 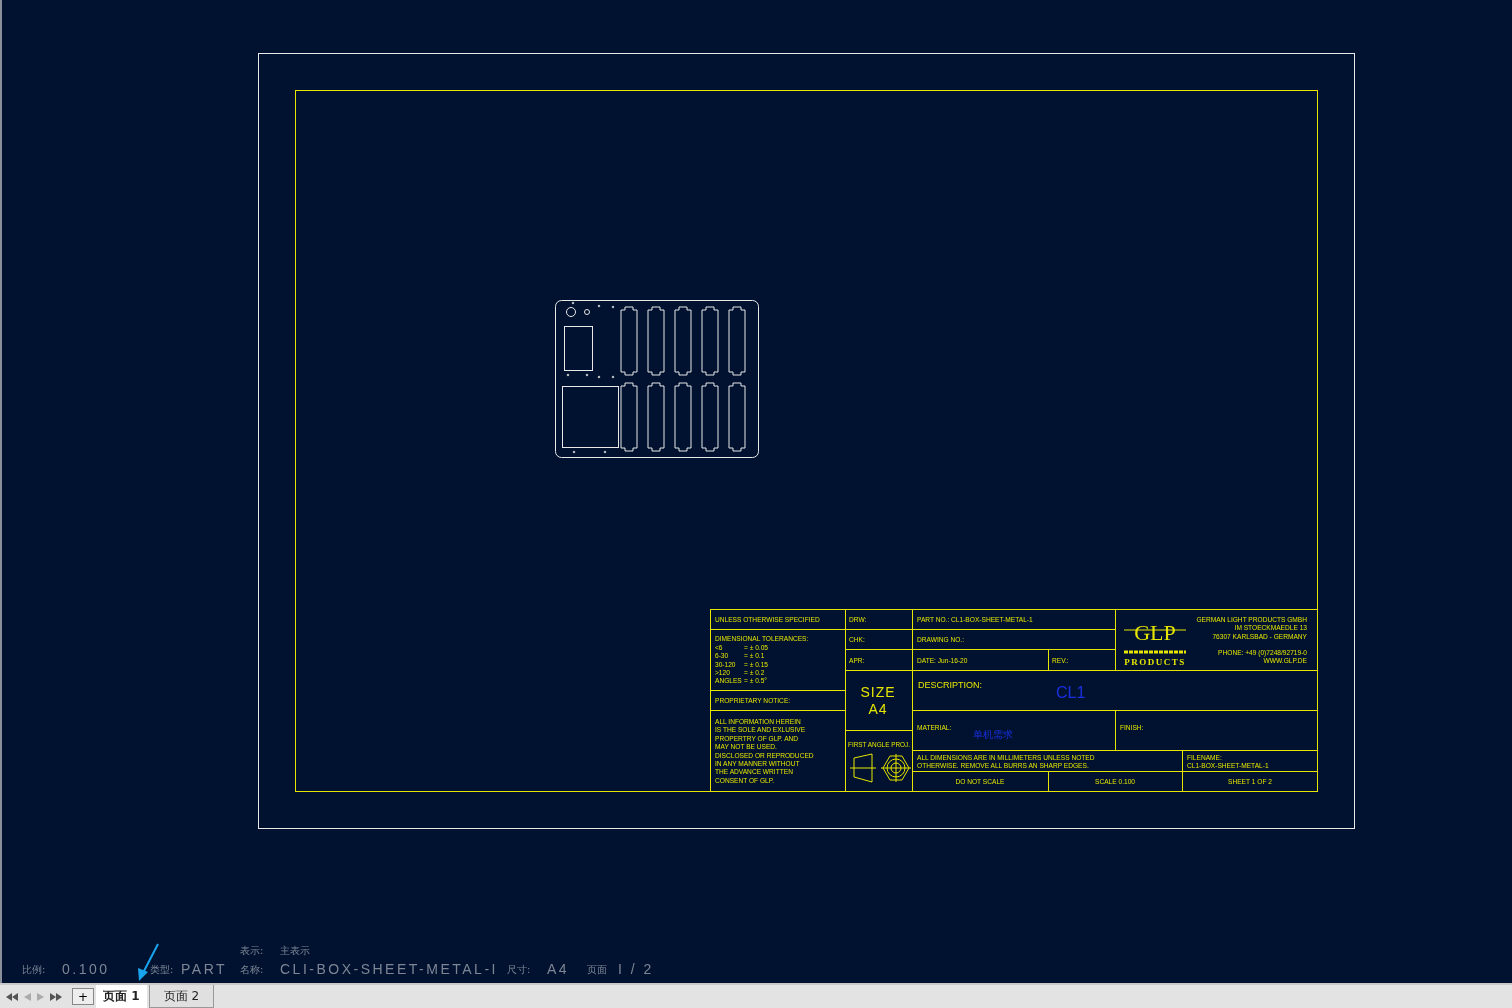 What do you see at coordinates (1155, 643) in the screenshot?
I see `company-logo: GLP PRODUCTS` at bounding box center [1155, 643].